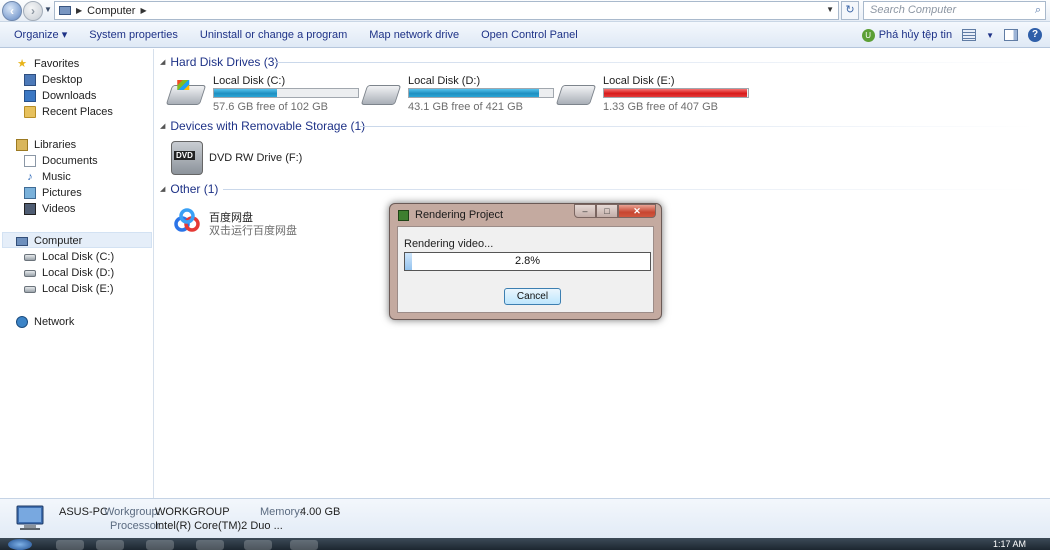 This screenshot has height=550, width=1050. What do you see at coordinates (12, 11) in the screenshot?
I see `back-button: ‹` at bounding box center [12, 11].